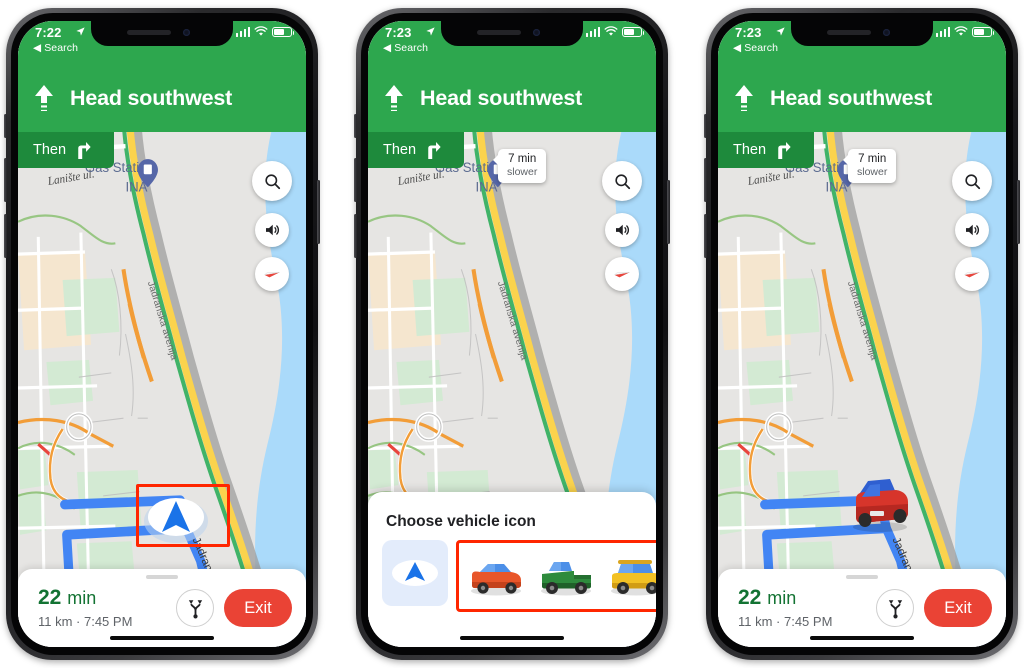 This screenshot has width=1024, height=668. I want to click on yellow-suv-option, so click(629, 576).